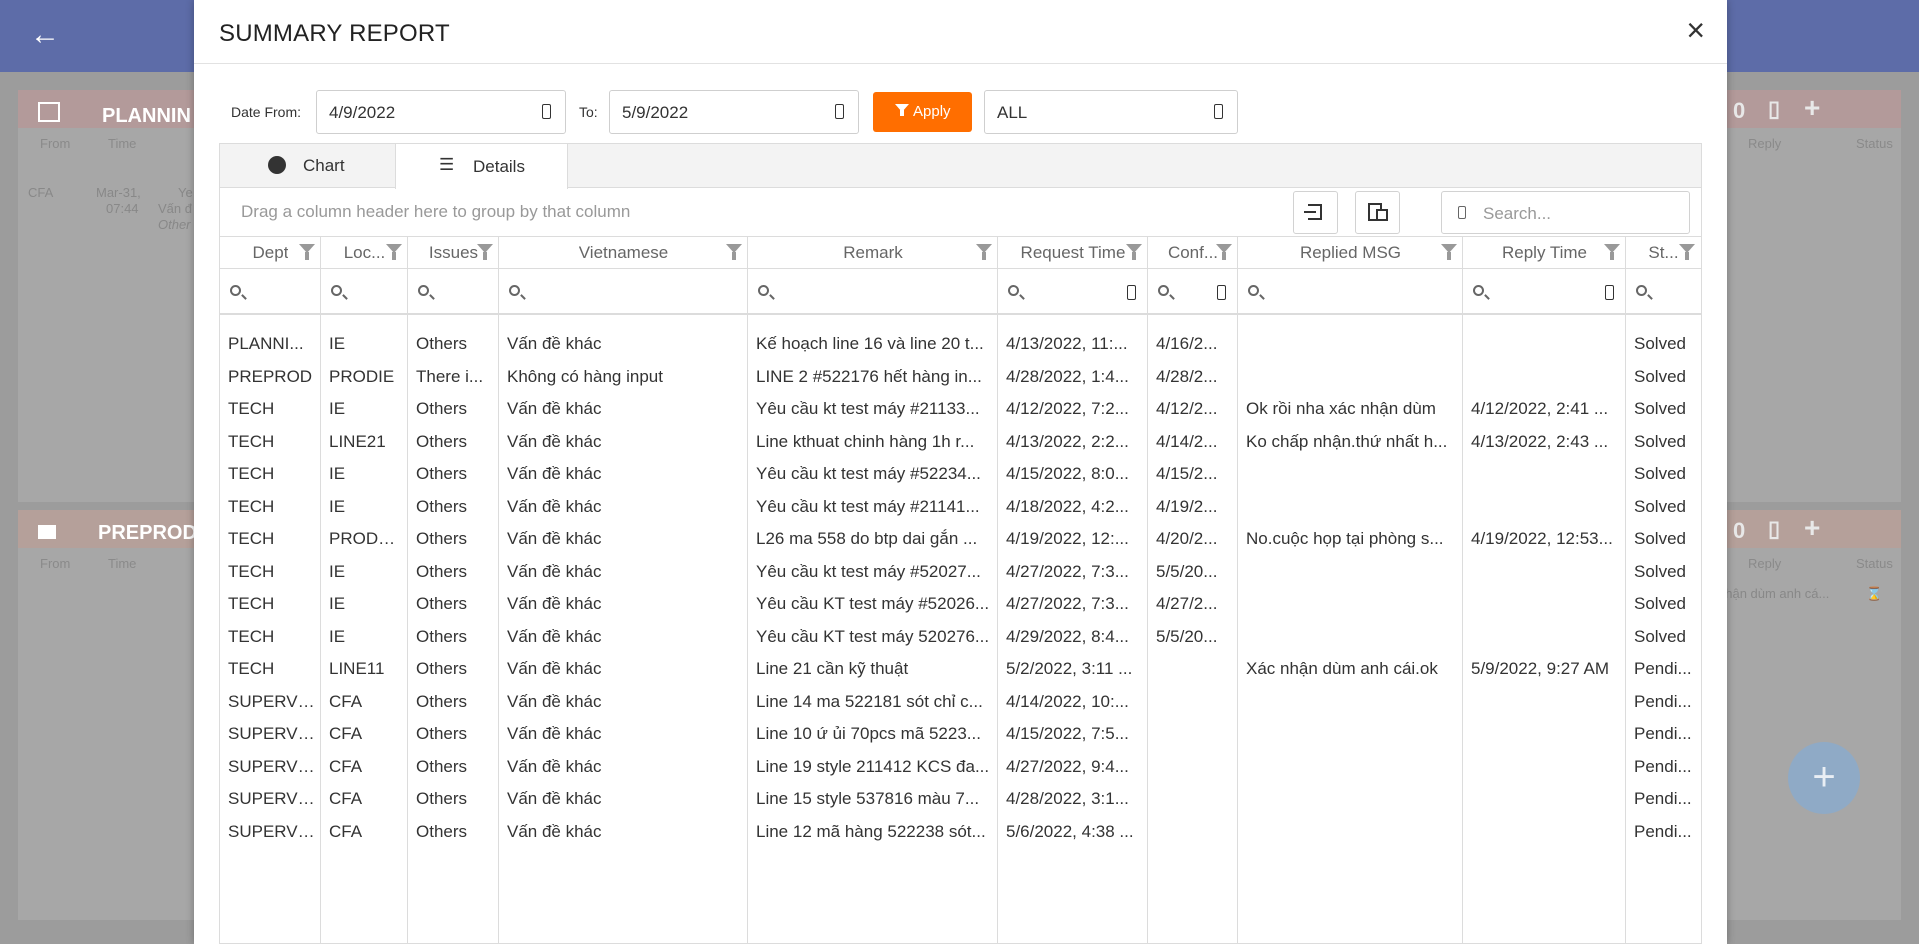 Image resolution: width=1919 pixels, height=944 pixels. Describe the element at coordinates (1663, 292) in the screenshot. I see `filter-cell-status` at that location.